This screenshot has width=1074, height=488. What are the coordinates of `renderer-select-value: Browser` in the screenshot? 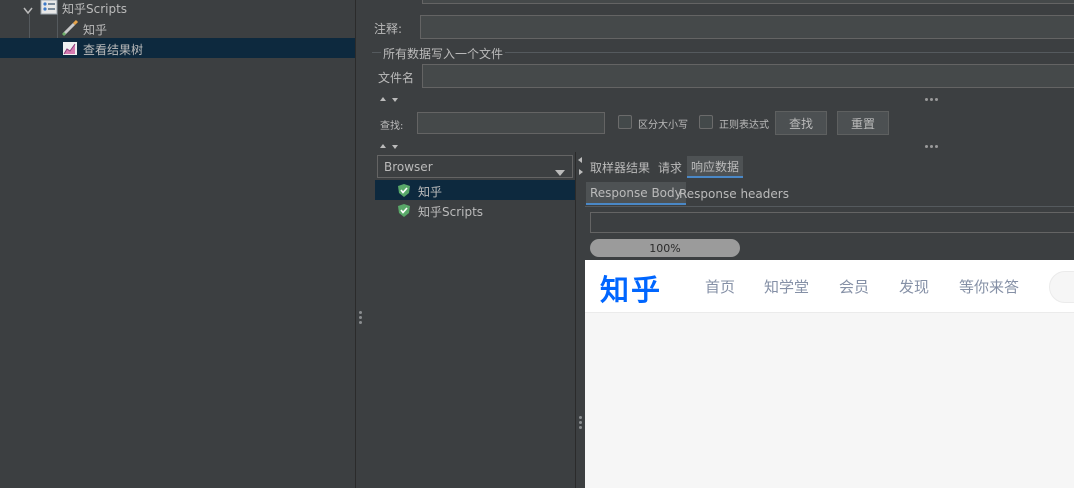 It's located at (408, 166).